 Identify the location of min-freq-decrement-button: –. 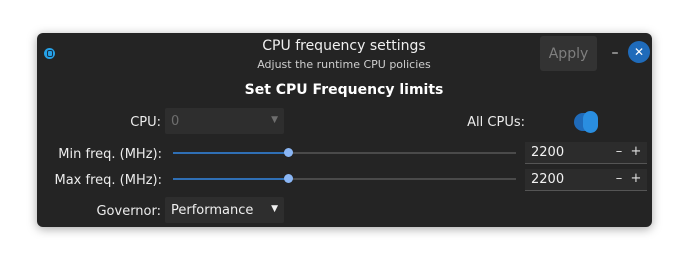
(619, 151).